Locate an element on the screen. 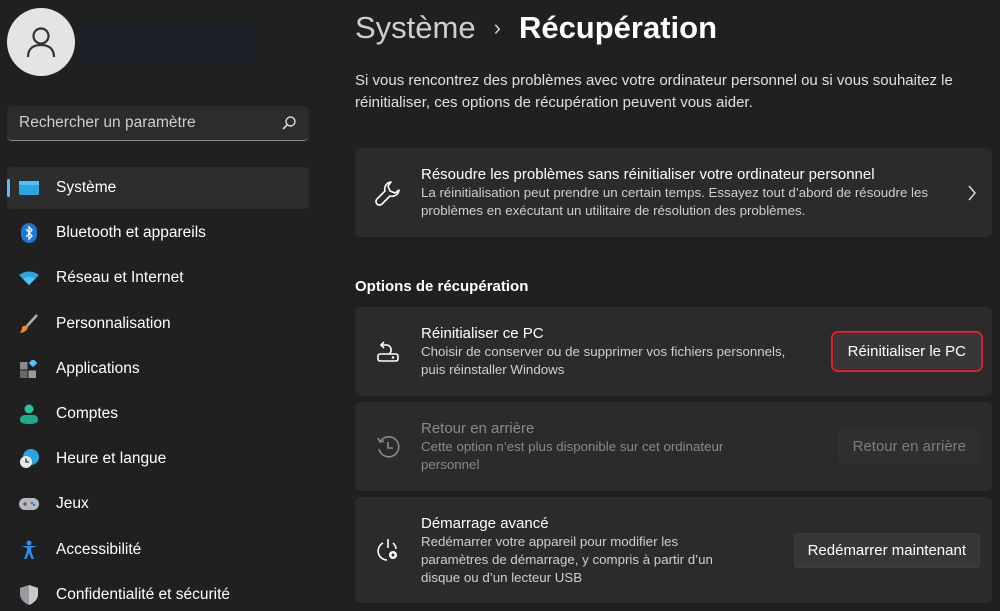 This screenshot has width=1000, height=611. person-icon is located at coordinates (29, 414).